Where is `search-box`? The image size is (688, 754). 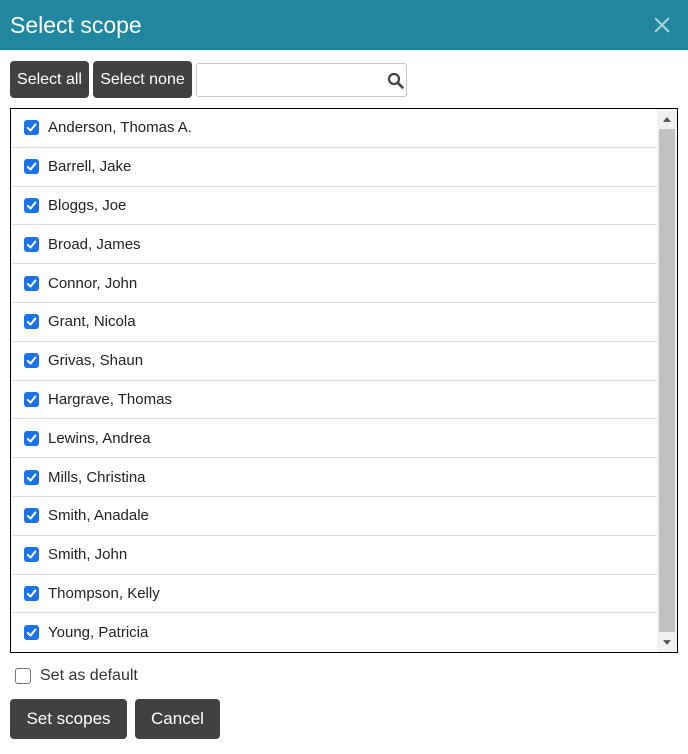 search-box is located at coordinates (301, 80).